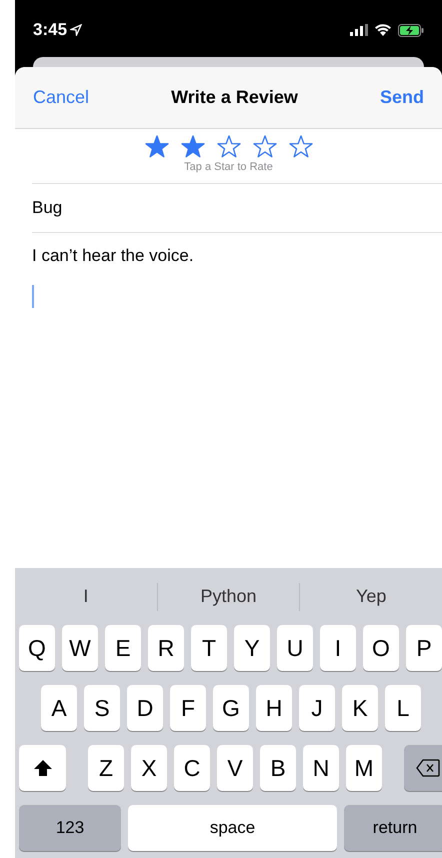 The image size is (442, 858). I want to click on keyboard-key: C, so click(192, 768).